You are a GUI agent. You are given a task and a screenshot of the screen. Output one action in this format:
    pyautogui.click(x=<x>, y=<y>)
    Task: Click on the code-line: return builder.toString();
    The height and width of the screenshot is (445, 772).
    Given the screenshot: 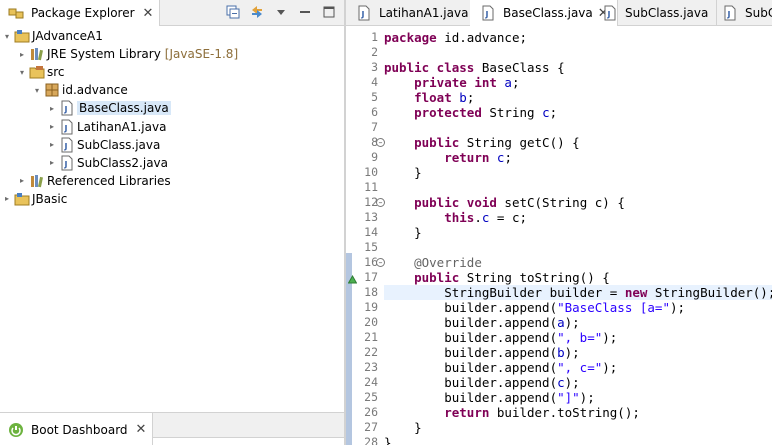 What is the action you would take?
    pyautogui.click(x=542, y=412)
    